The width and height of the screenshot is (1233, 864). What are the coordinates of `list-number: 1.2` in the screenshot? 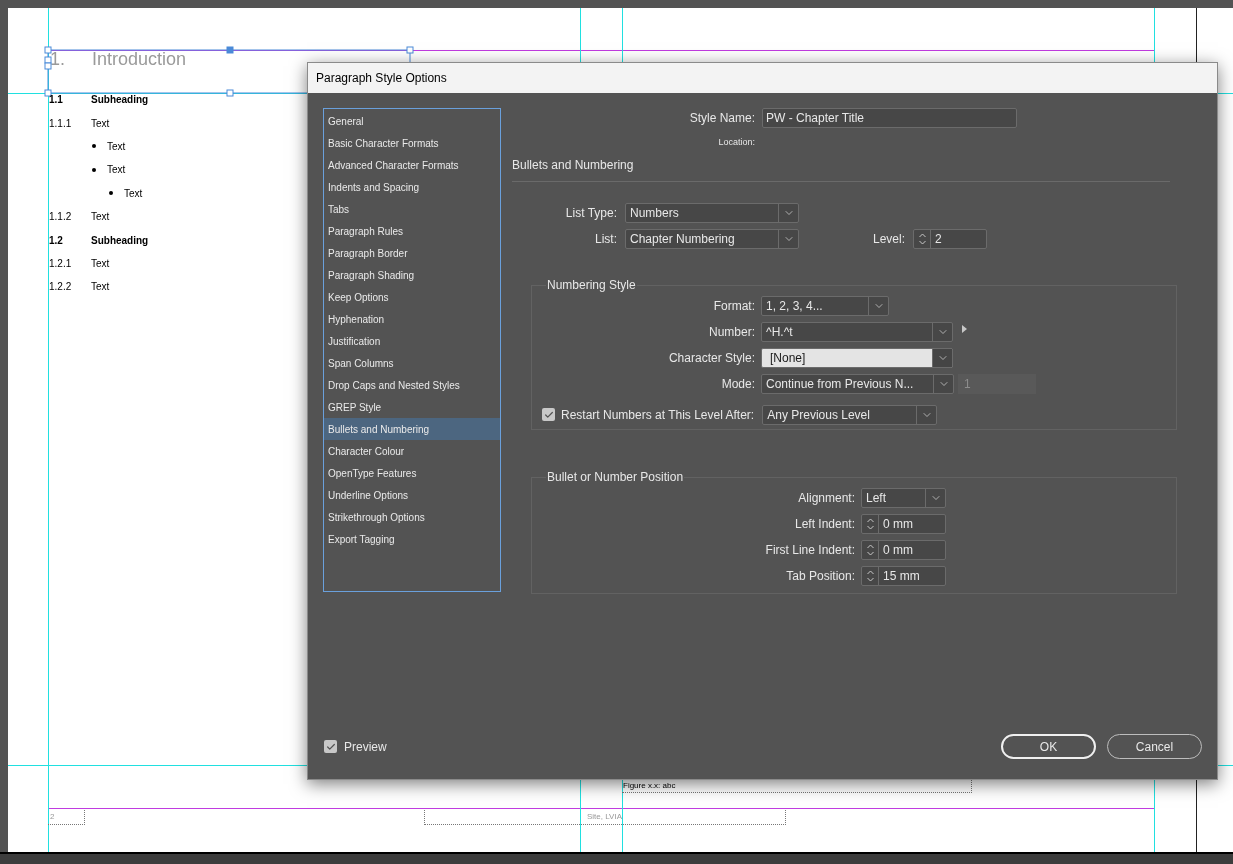 It's located at (56, 240).